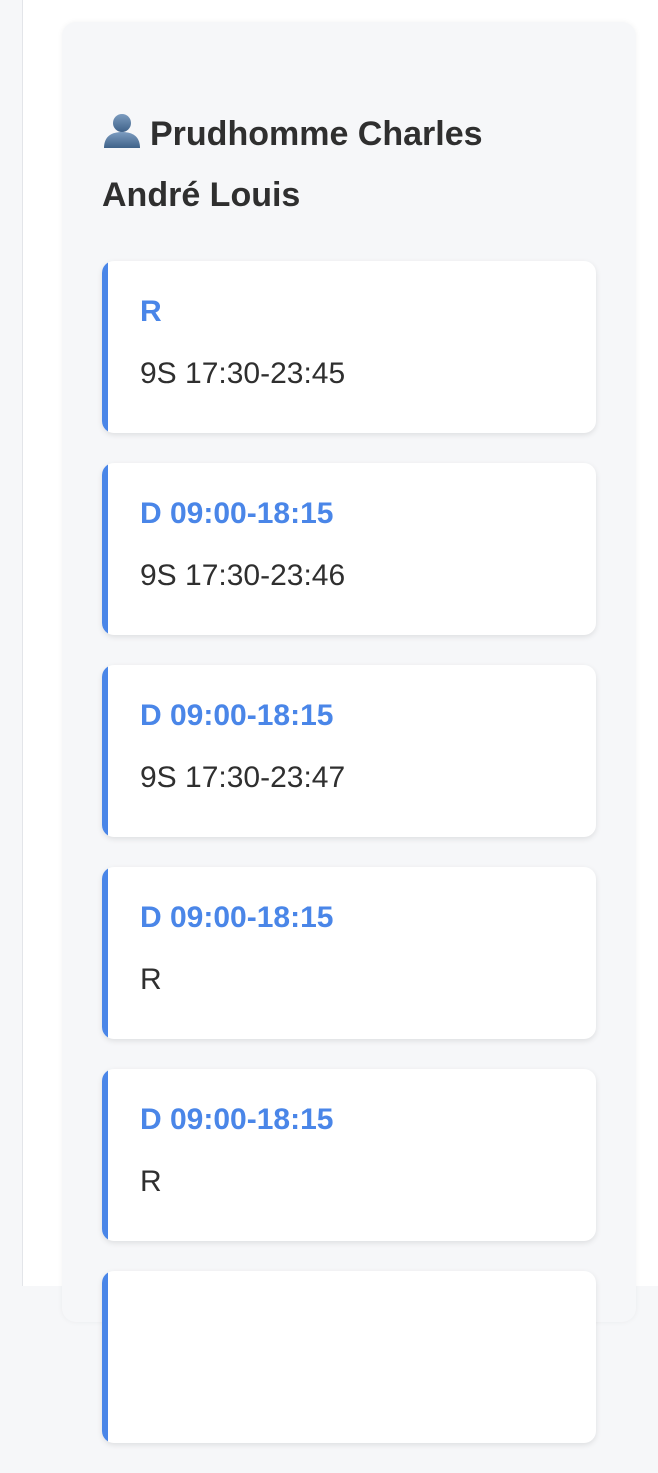 This screenshot has height=1473, width=658. What do you see at coordinates (243, 373) in the screenshot?
I see `shift-detail: 9S 17:30-23:45` at bounding box center [243, 373].